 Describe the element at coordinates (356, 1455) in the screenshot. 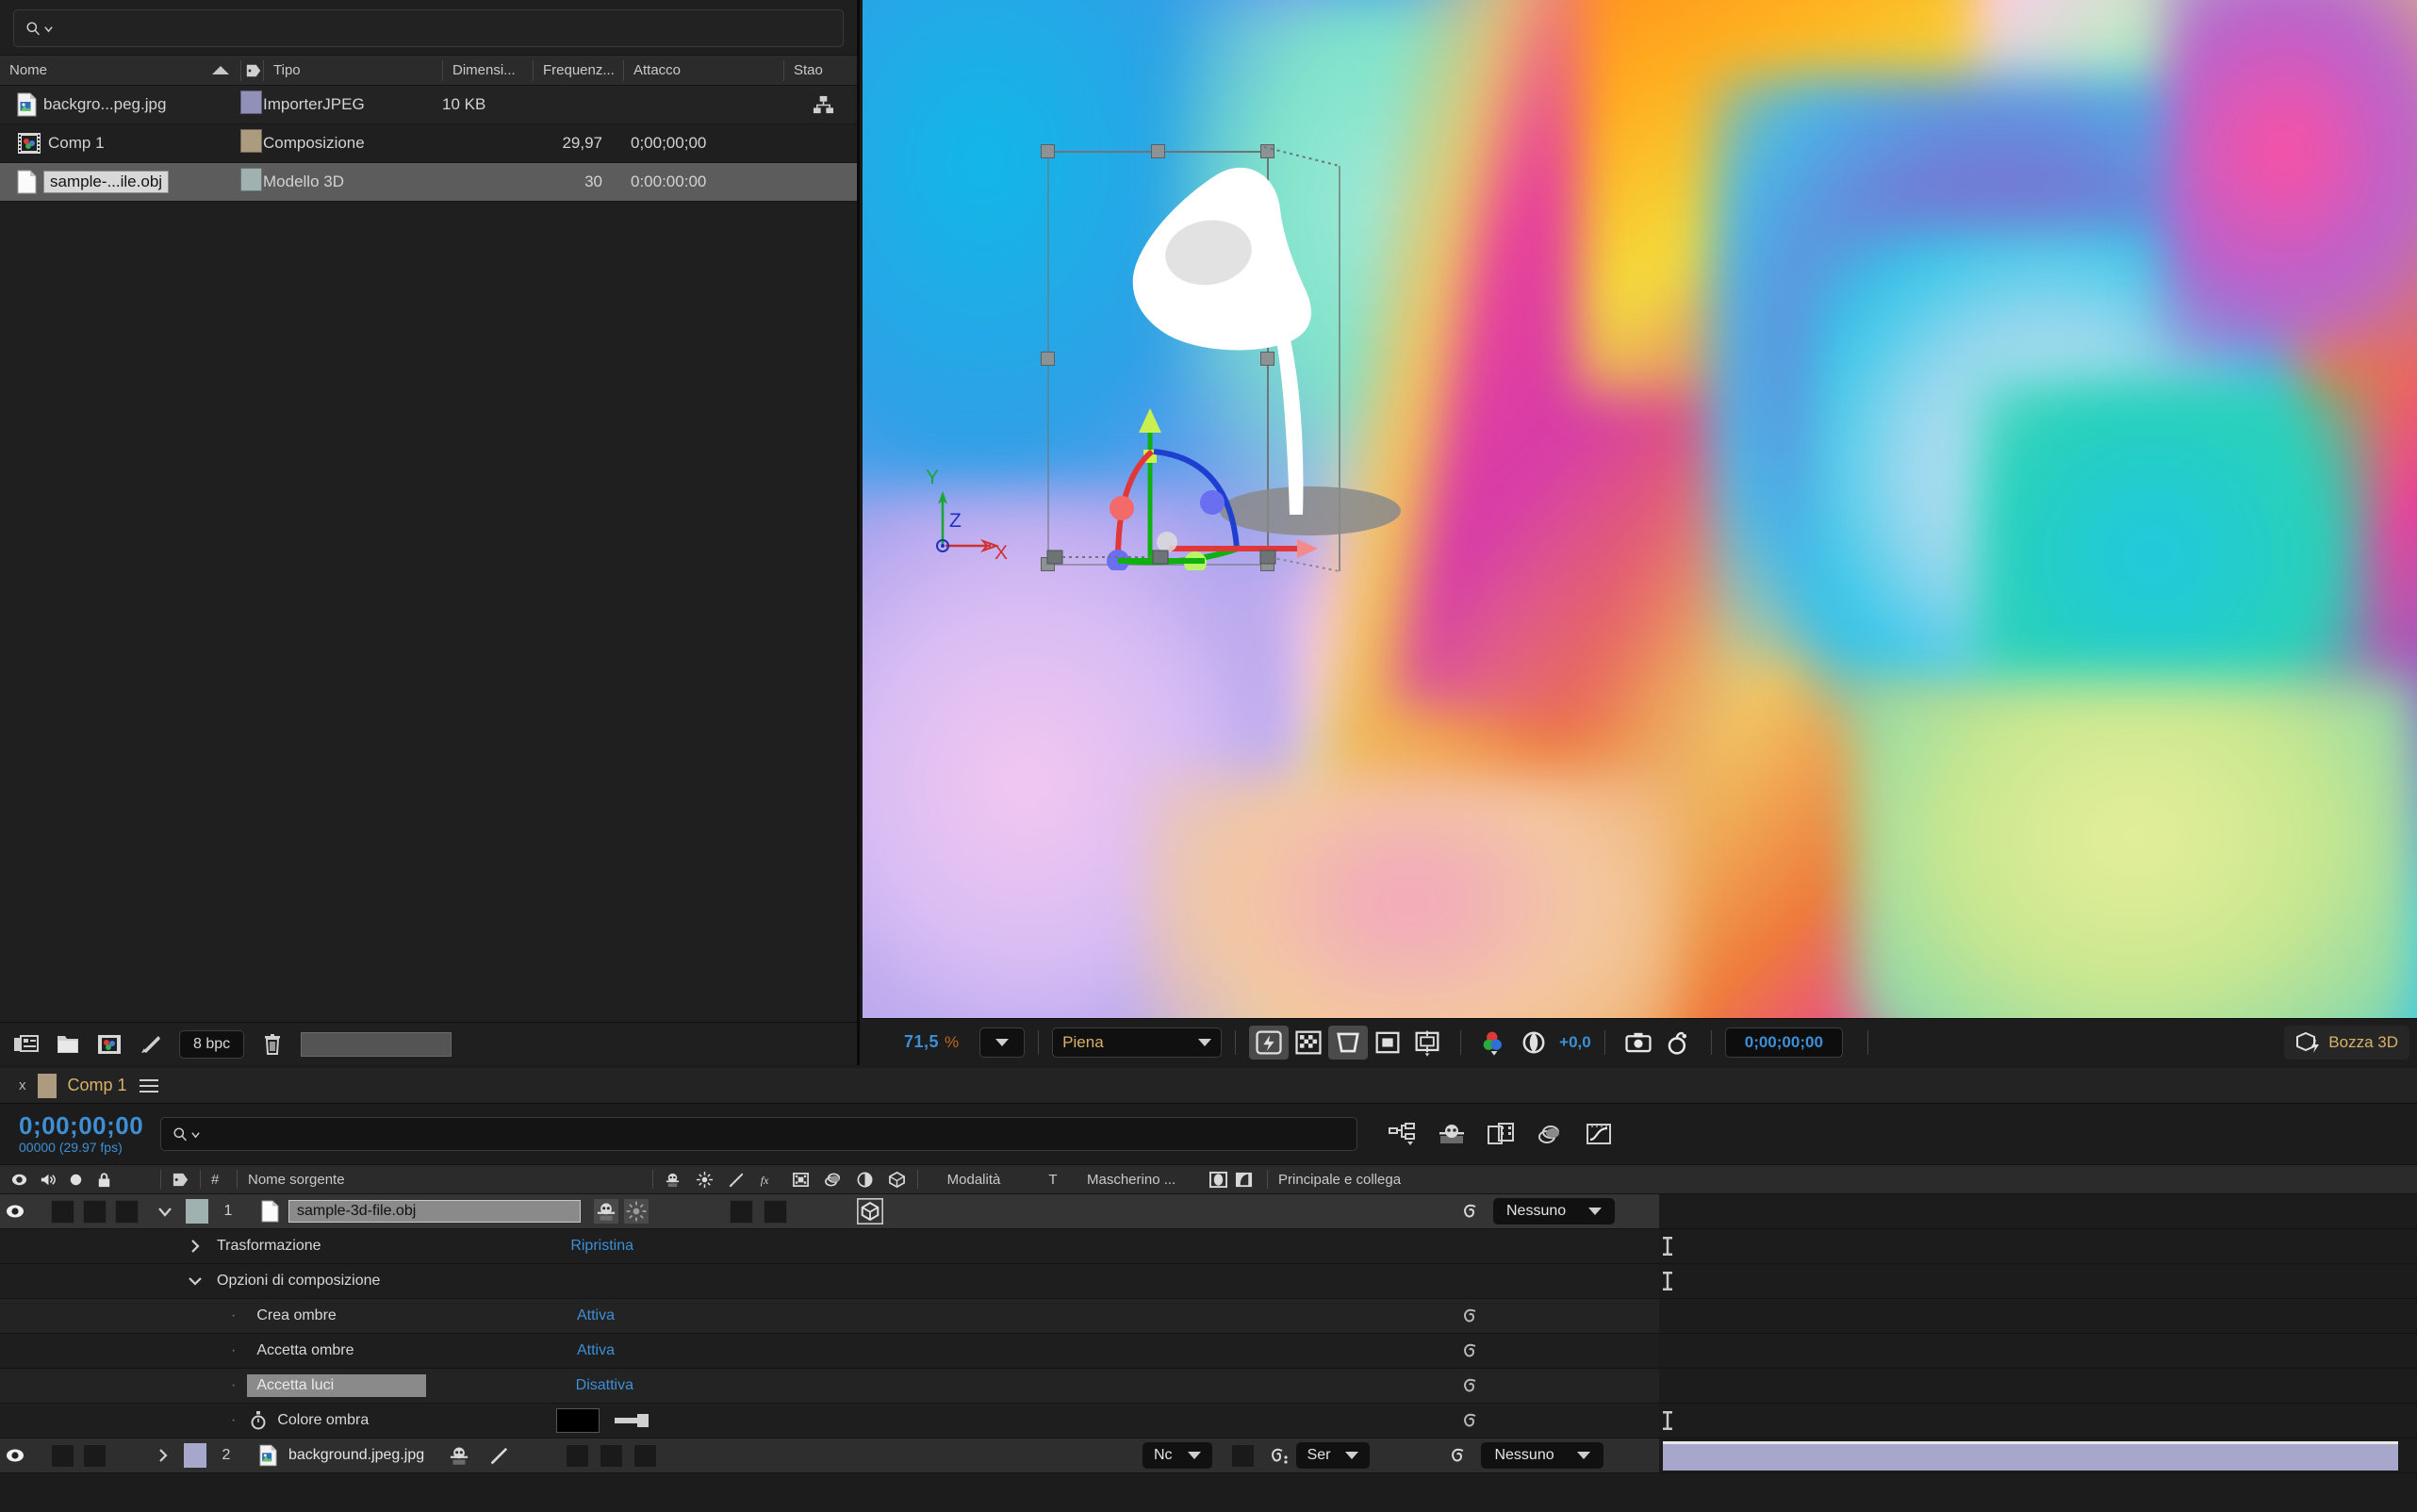

I see `layer-name: background.jpeg.jpg` at that location.